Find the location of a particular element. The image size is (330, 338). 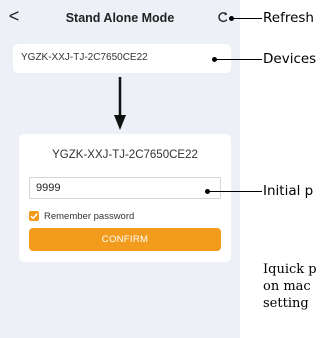

remember-password-checkbox is located at coordinates (34, 216).